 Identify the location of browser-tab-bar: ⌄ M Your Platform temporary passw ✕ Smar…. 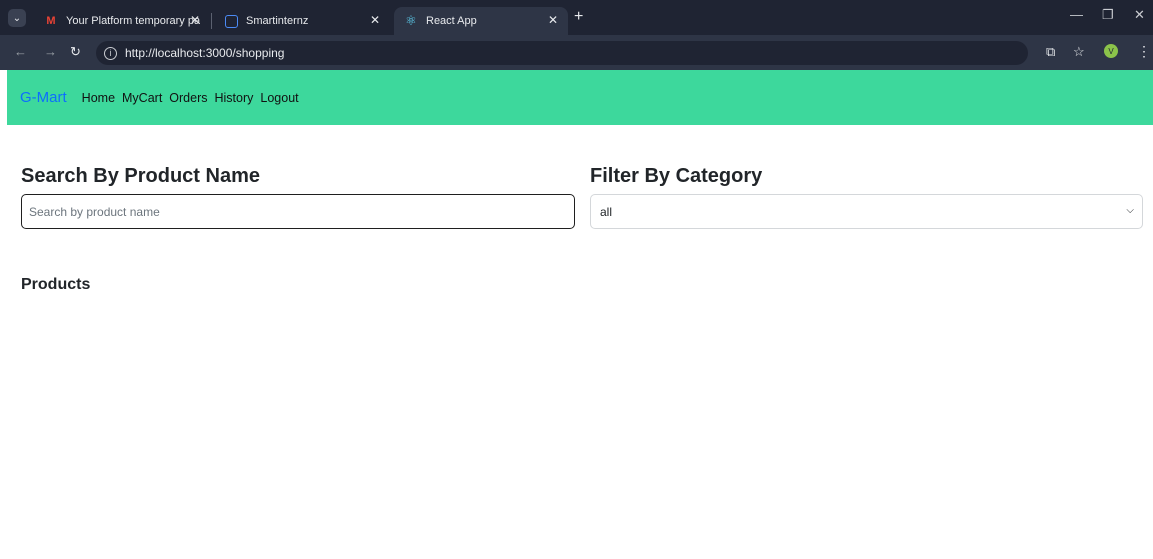
(576, 17).